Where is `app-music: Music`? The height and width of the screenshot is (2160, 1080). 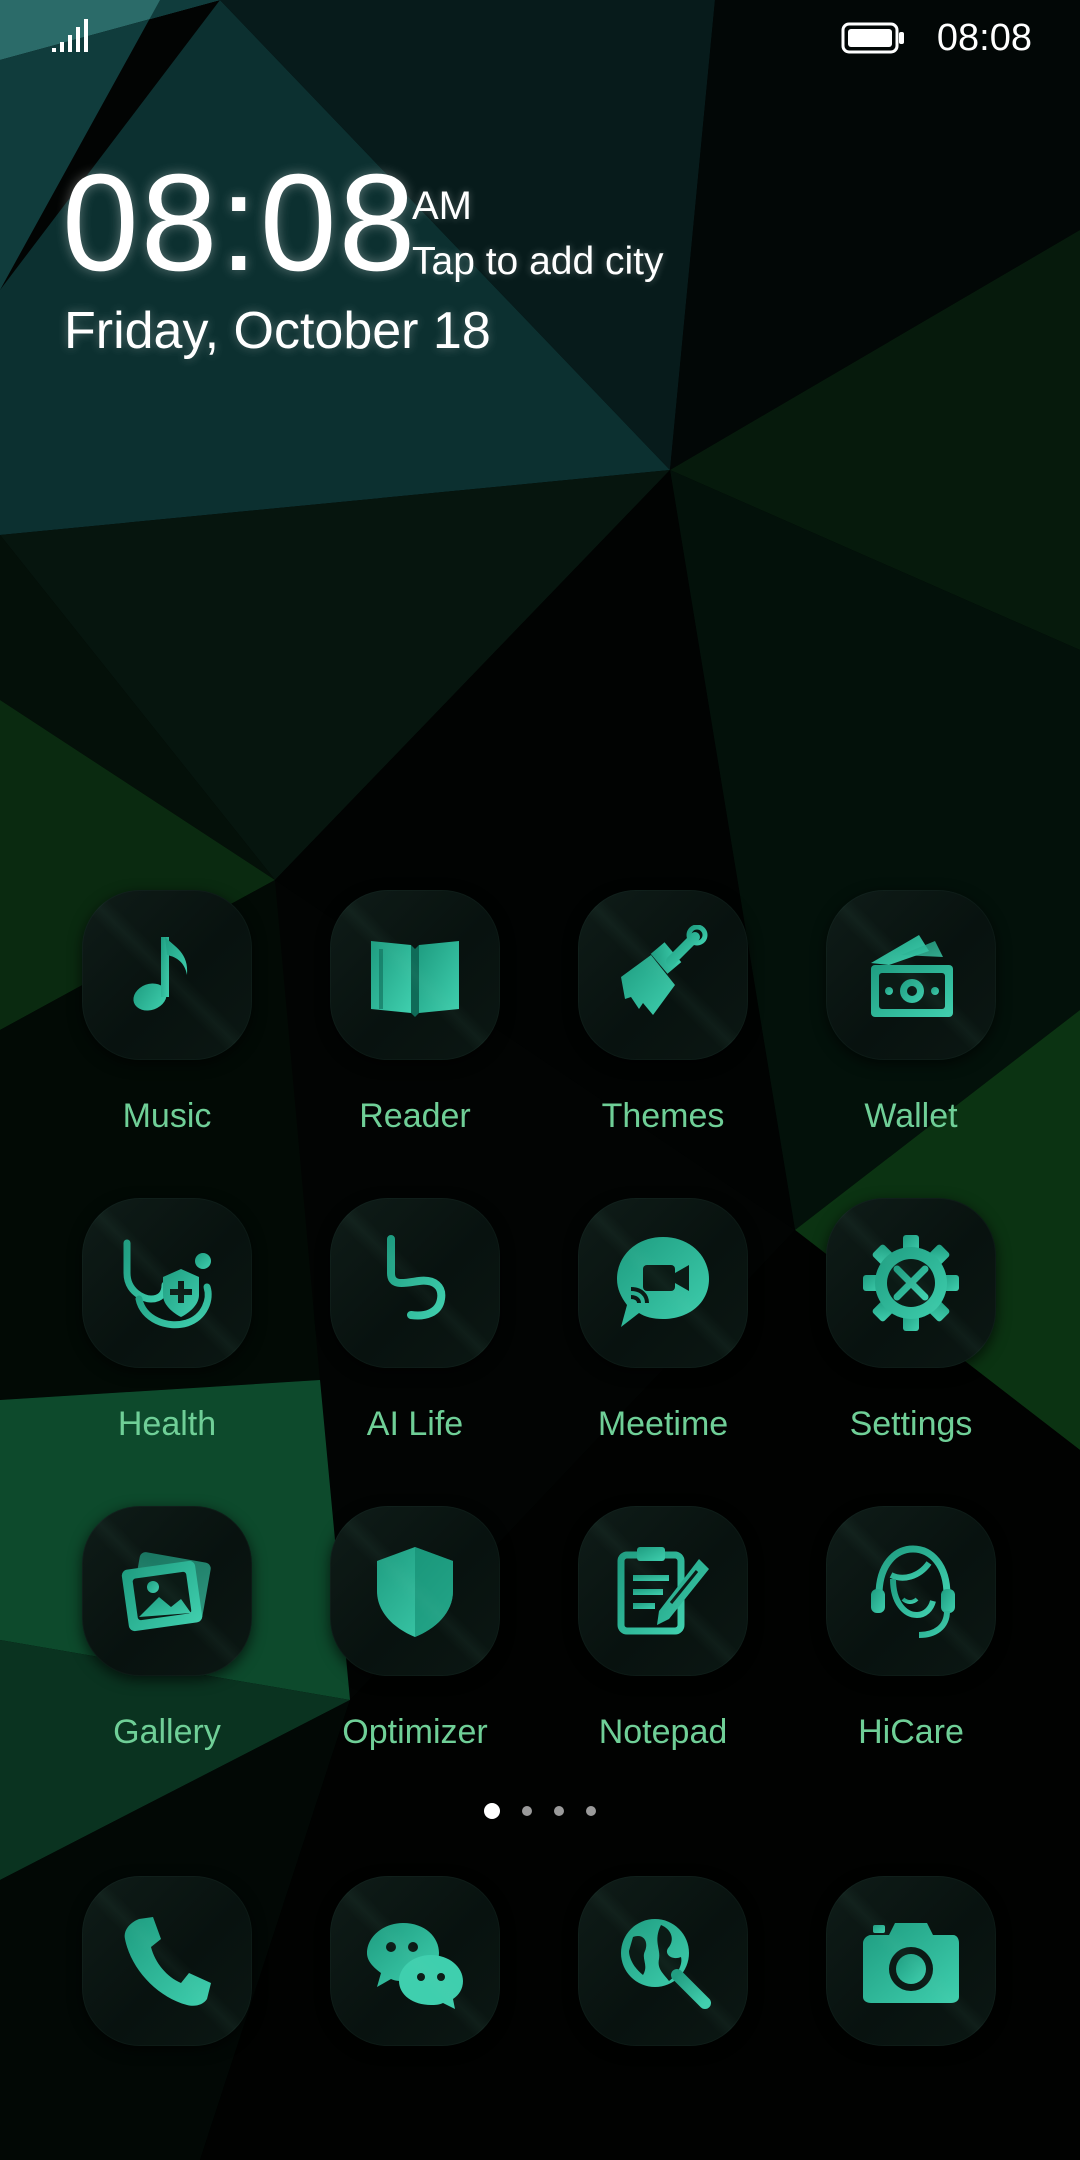
app-music: Music is located at coordinates (167, 1020).